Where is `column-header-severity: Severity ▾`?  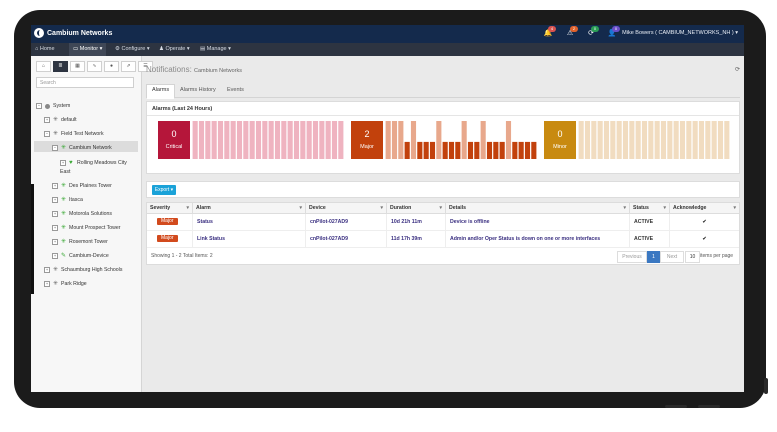
column-header-severity: Severity ▾ is located at coordinates (170, 208).